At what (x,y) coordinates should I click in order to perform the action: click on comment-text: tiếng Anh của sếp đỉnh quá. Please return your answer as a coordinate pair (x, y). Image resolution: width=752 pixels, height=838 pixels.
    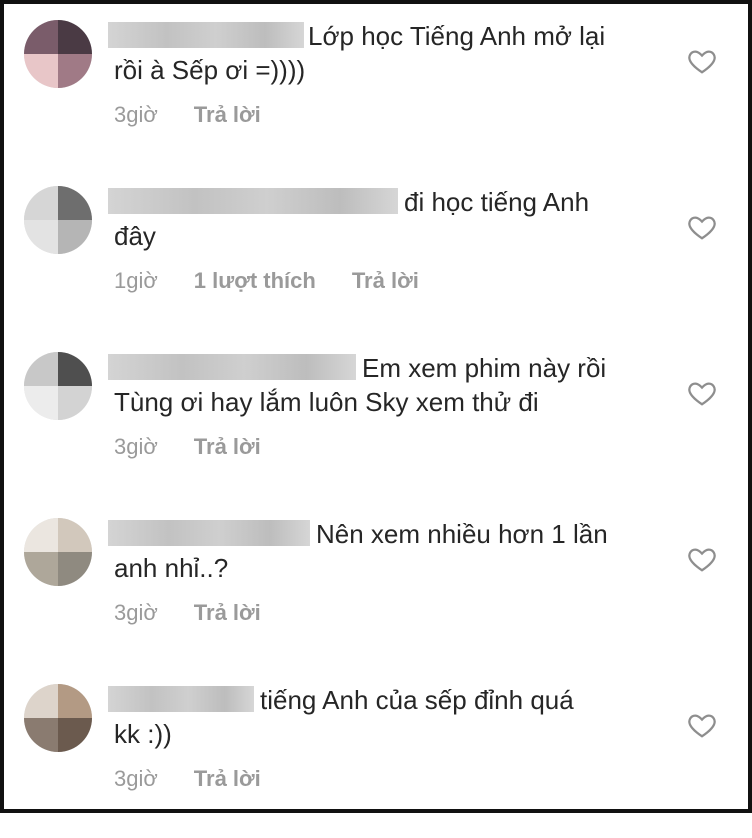
    Looking at the image, I should click on (417, 700).